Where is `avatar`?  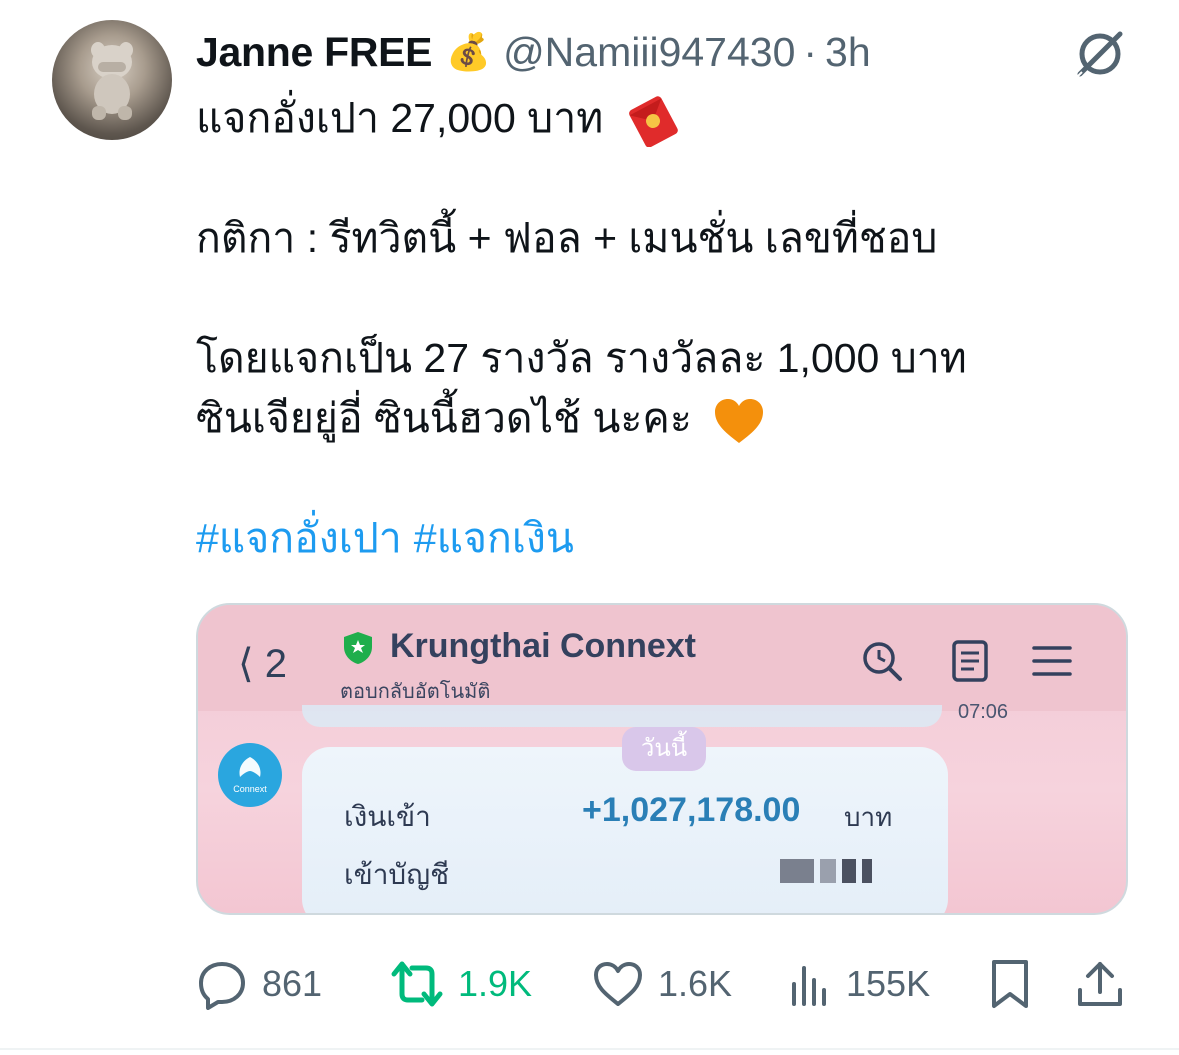
avatar is located at coordinates (112, 80).